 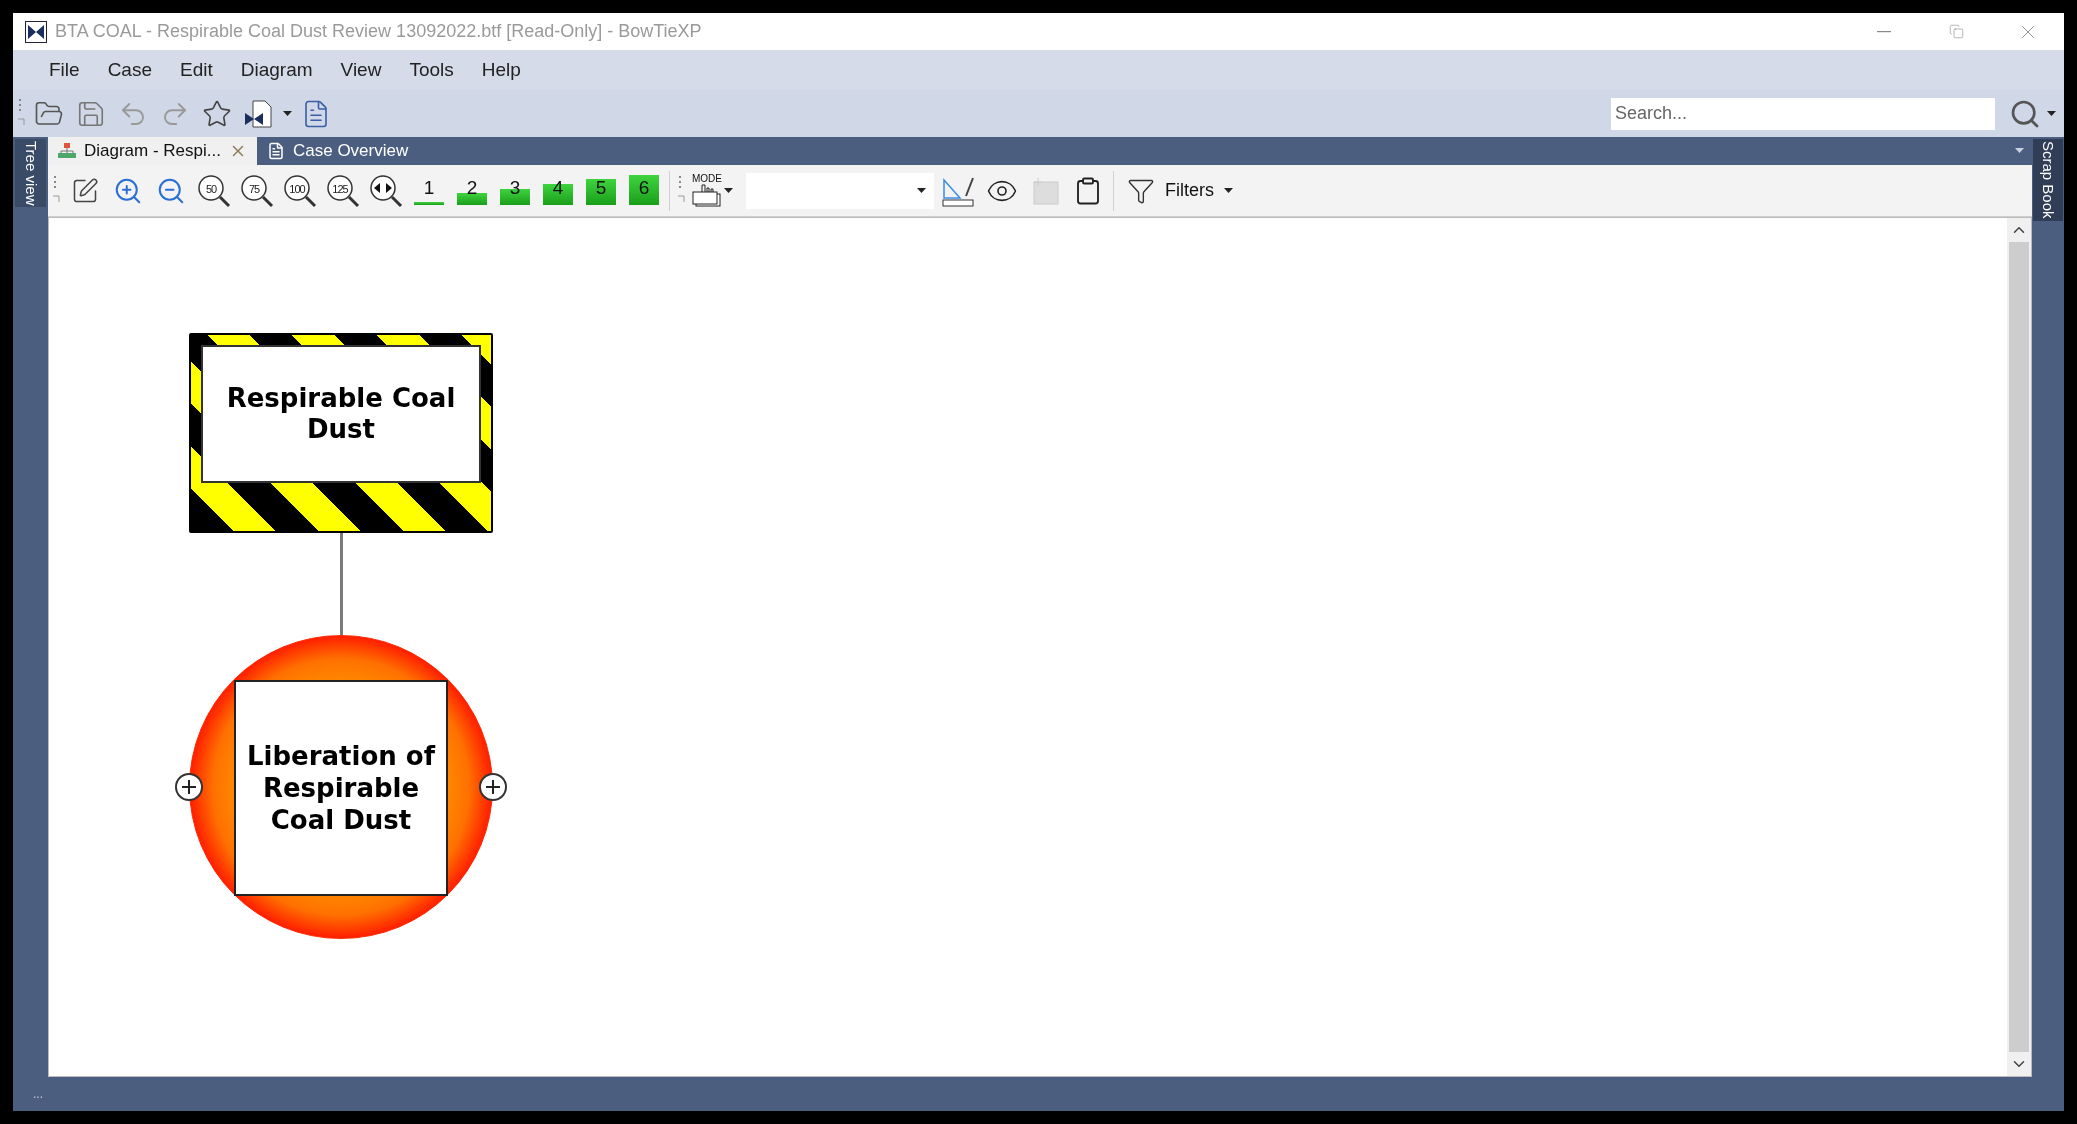 I want to click on tree-view-tab: Tree view, so click(x=30, y=173).